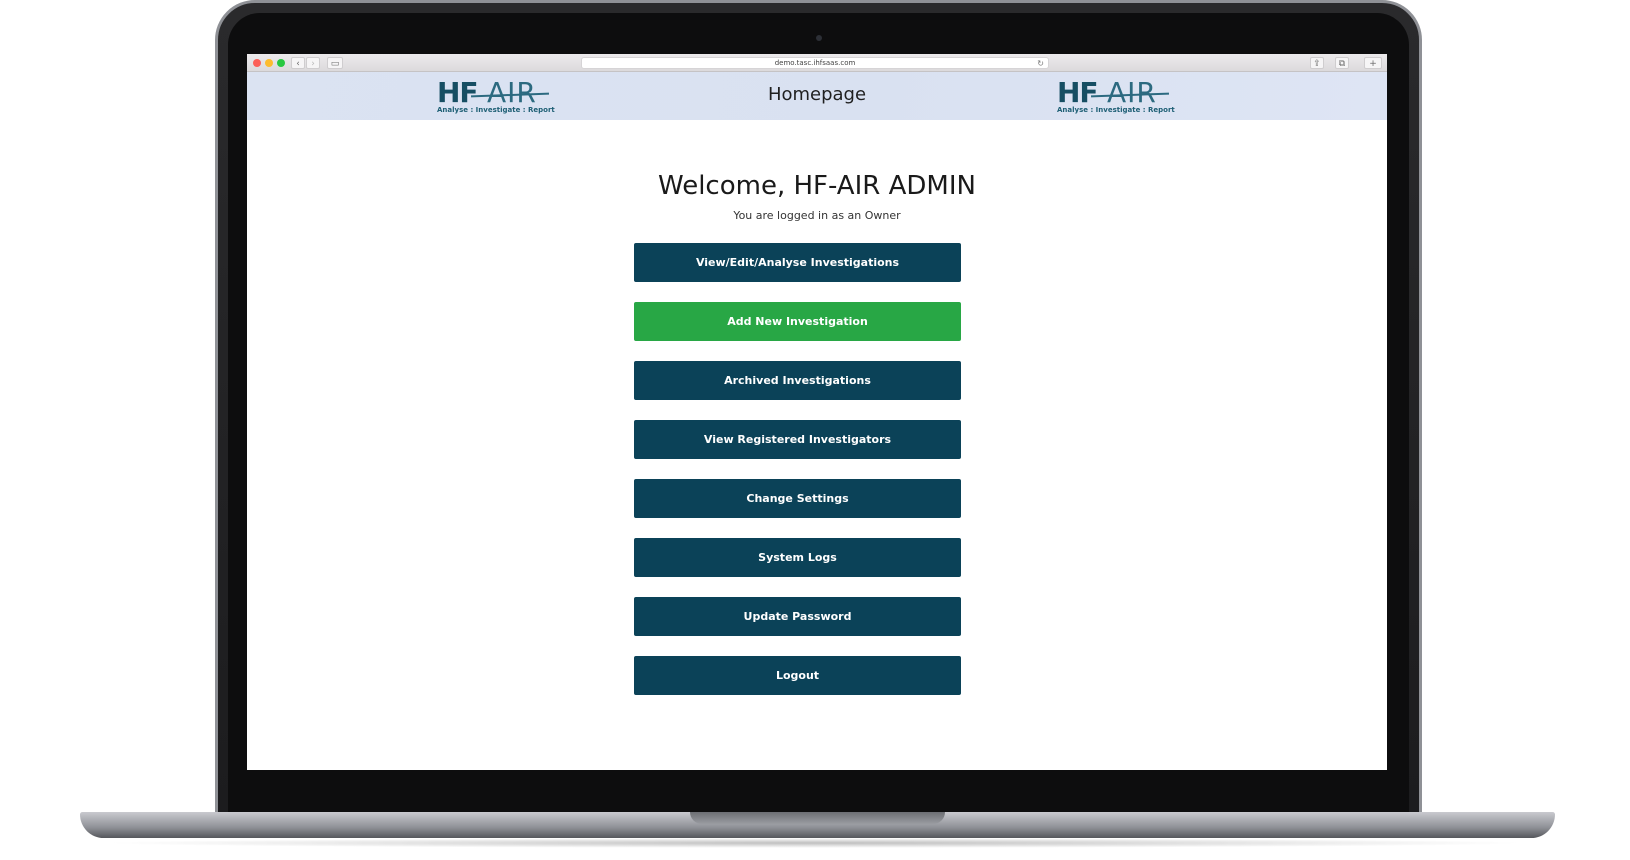  I want to click on address-bar: demo.tasc.ihfsaas.com ↻, so click(815, 63).